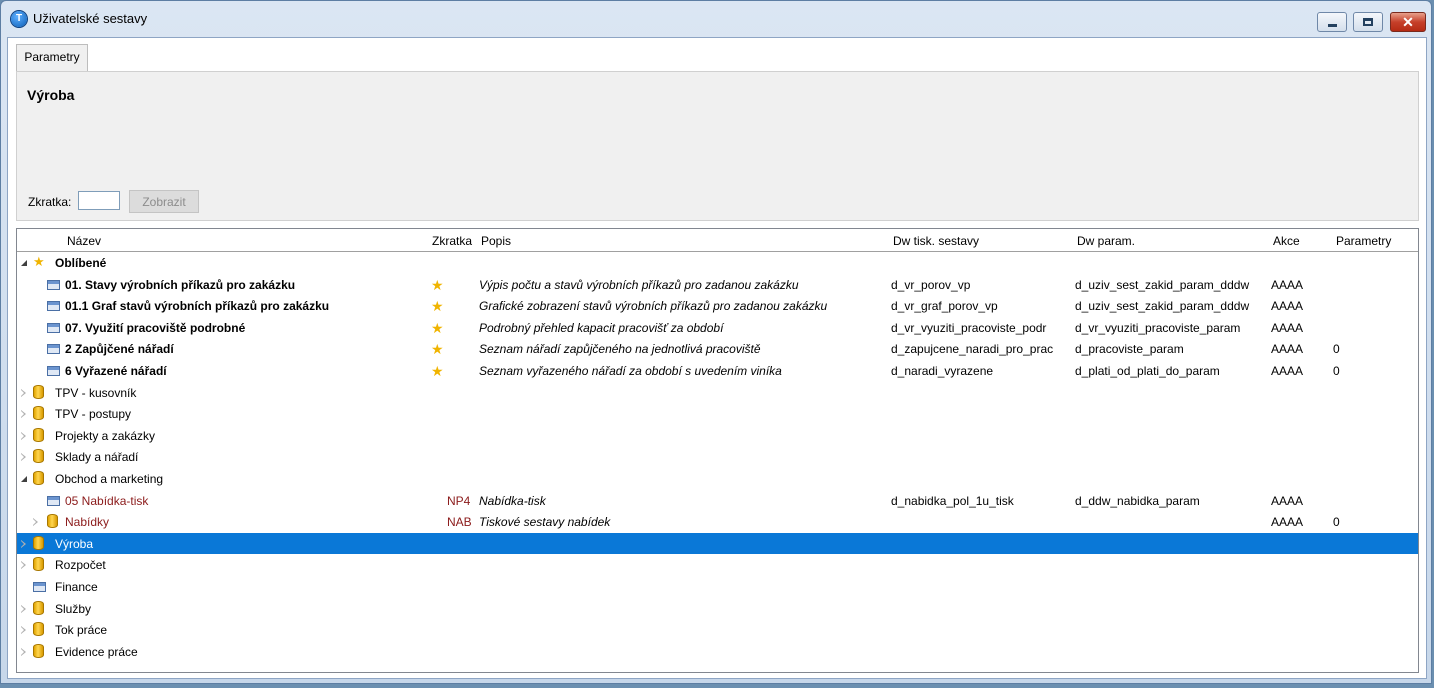 The height and width of the screenshot is (688, 1434). What do you see at coordinates (99, 200) in the screenshot?
I see `shortcut-input` at bounding box center [99, 200].